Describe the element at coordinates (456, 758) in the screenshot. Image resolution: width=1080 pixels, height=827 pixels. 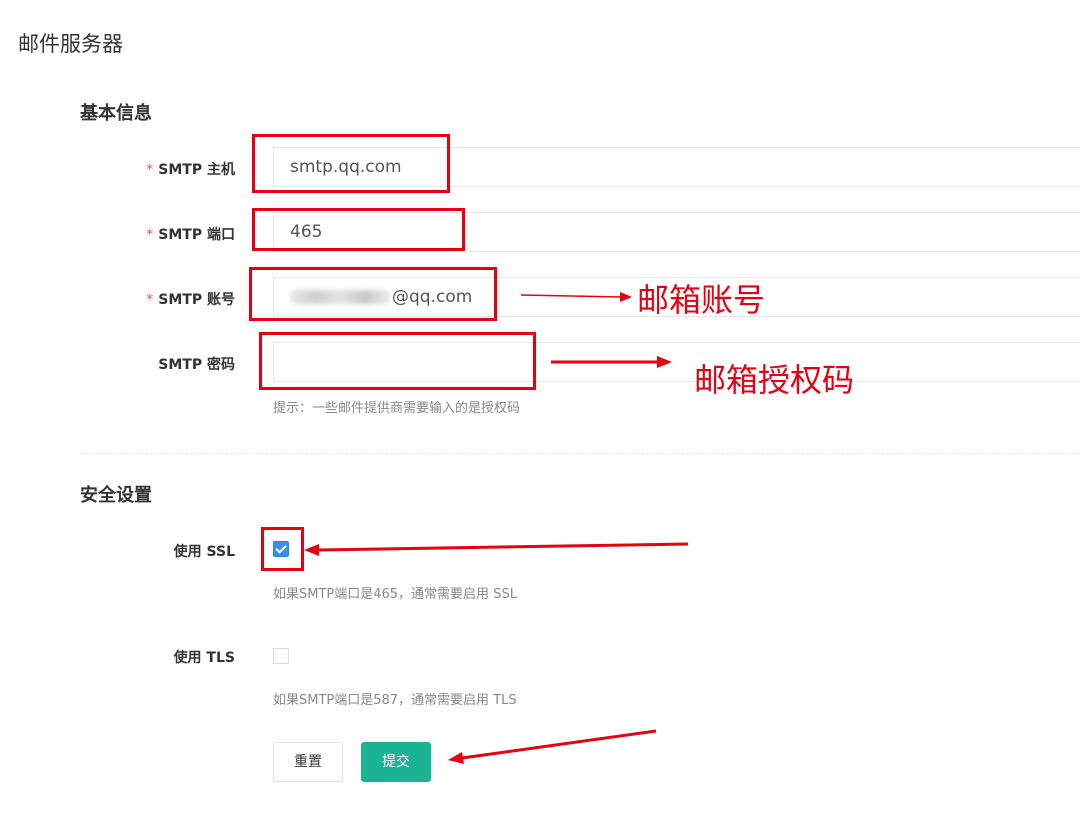
I see `arrow-head-submit` at that location.